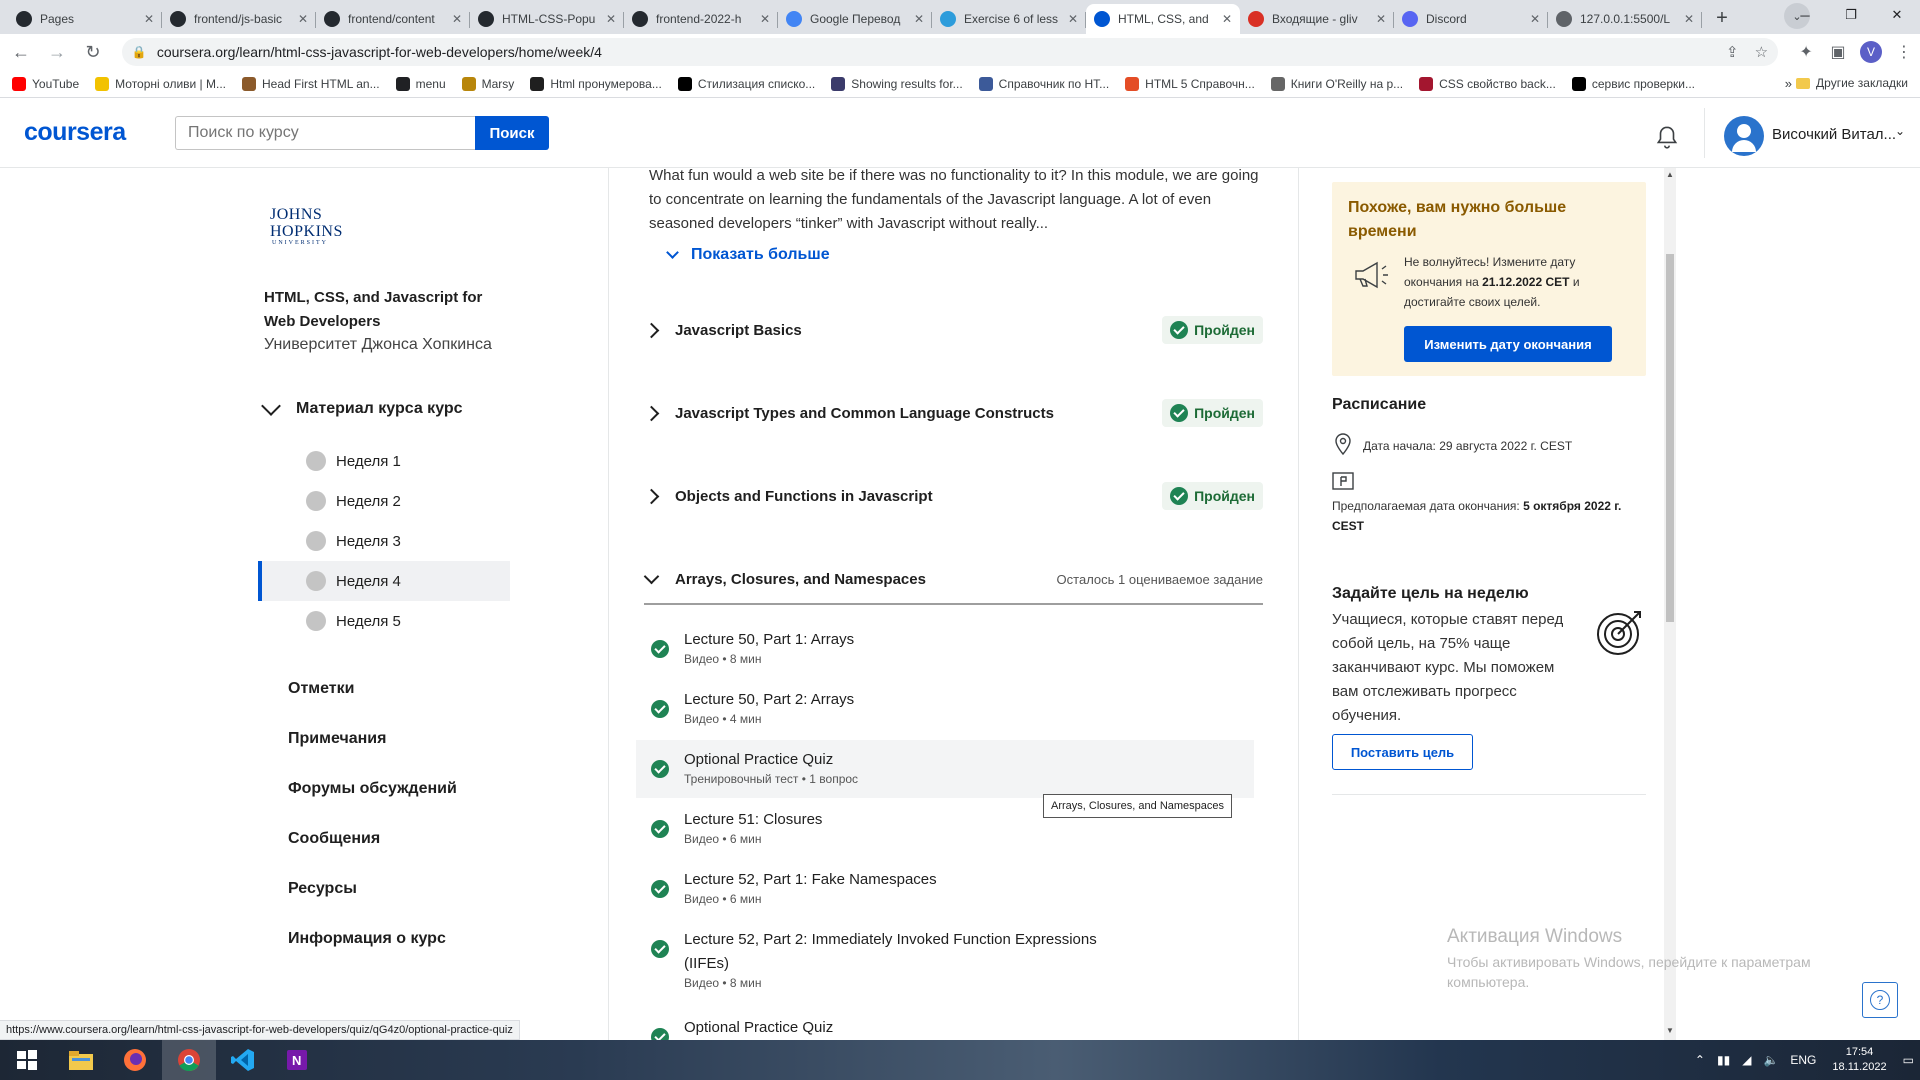  Describe the element at coordinates (1852, 83) in the screenshot. I see `other-bookmarks: Другие закладки` at that location.